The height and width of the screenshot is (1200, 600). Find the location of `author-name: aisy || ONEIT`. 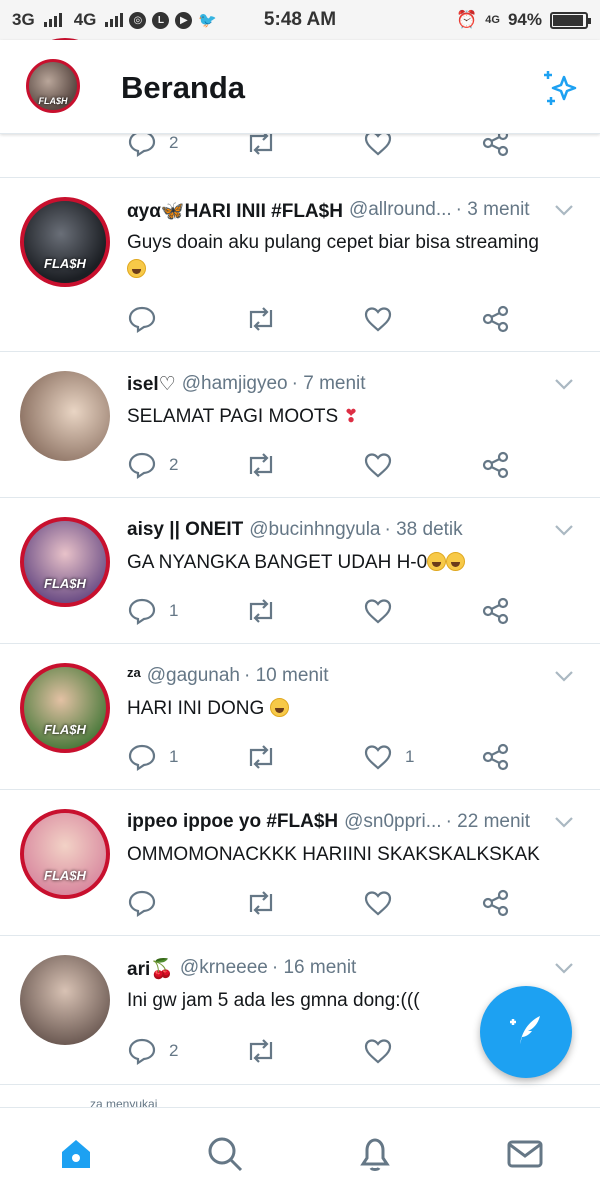

author-name: aisy || ONEIT is located at coordinates (185, 530).